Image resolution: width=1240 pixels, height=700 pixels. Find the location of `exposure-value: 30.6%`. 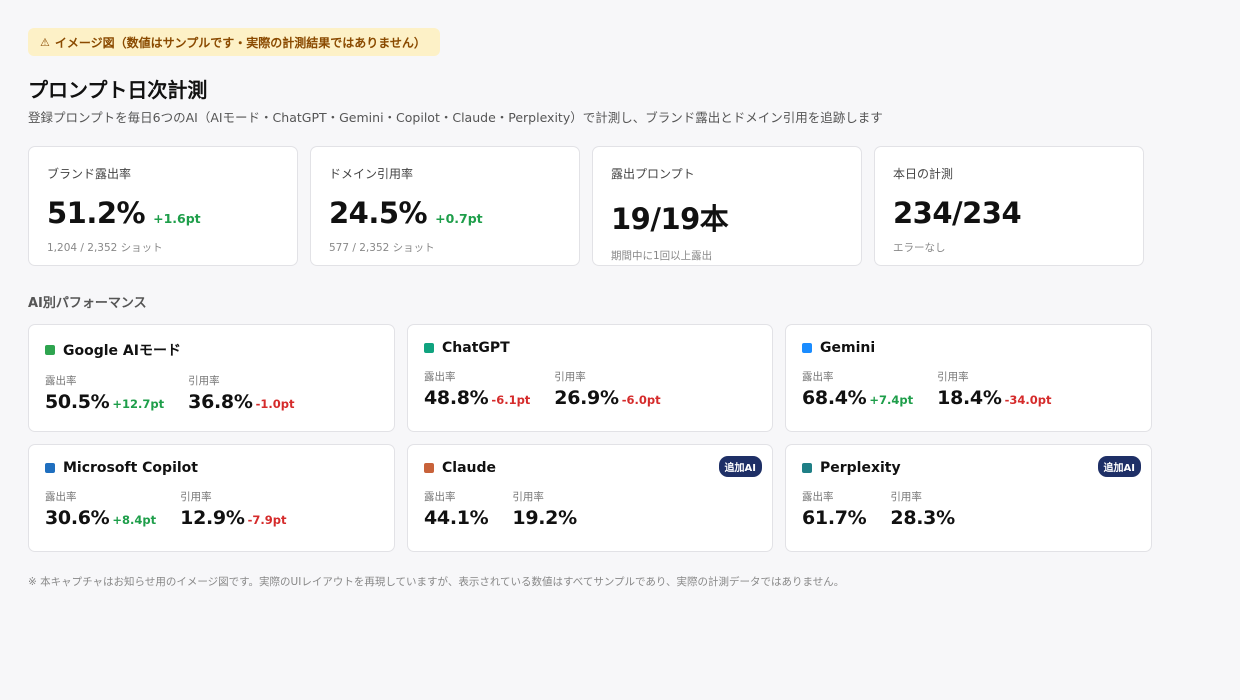

exposure-value: 30.6% is located at coordinates (77, 518).